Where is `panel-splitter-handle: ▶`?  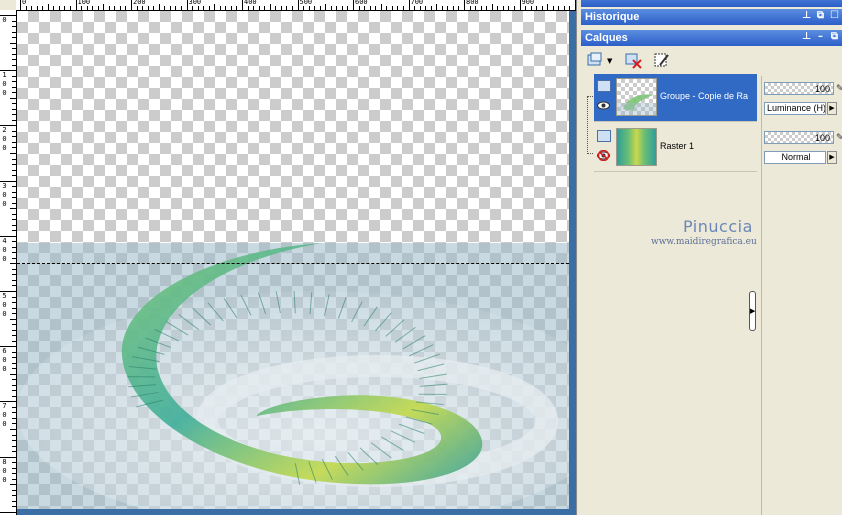
panel-splitter-handle: ▶ is located at coordinates (752, 311).